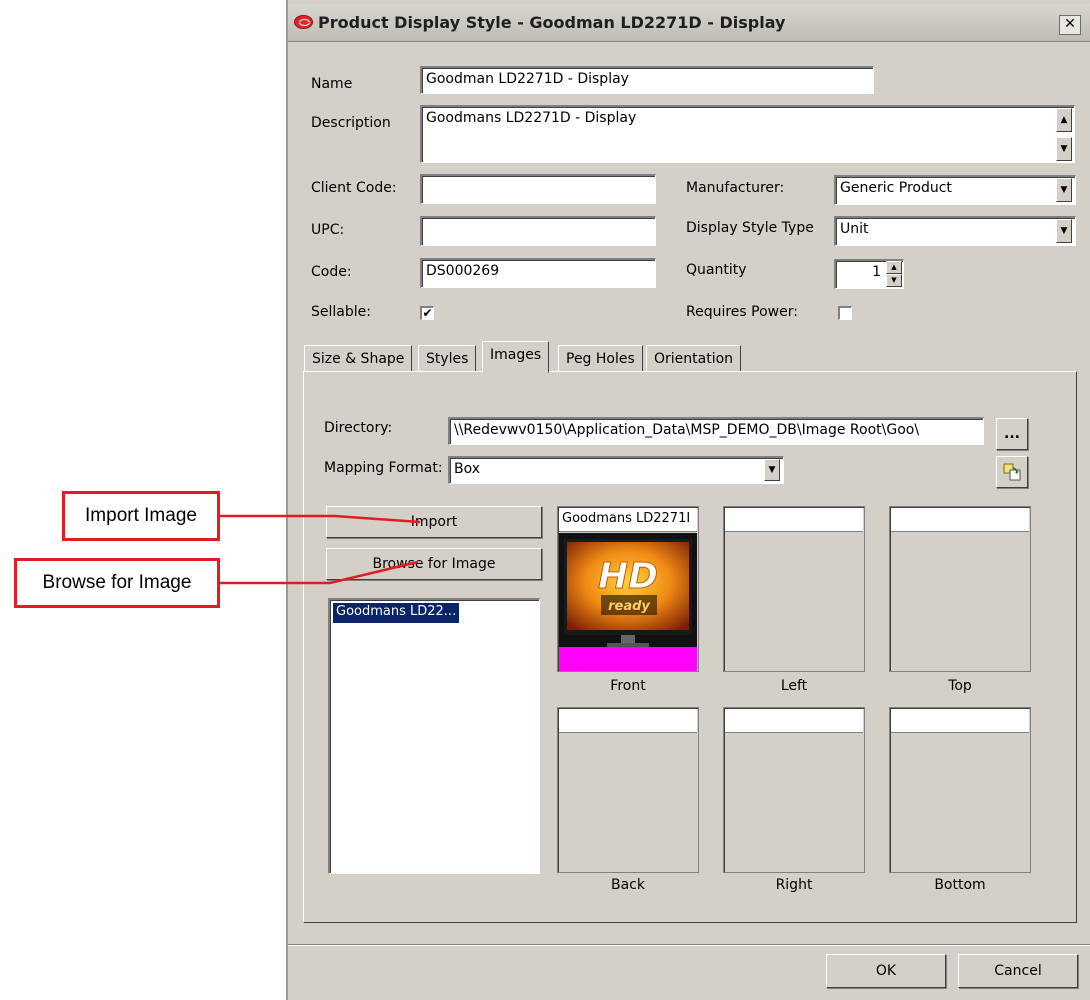 The image size is (1090, 1000). What do you see at coordinates (538, 189) in the screenshot?
I see `client-code-field` at bounding box center [538, 189].